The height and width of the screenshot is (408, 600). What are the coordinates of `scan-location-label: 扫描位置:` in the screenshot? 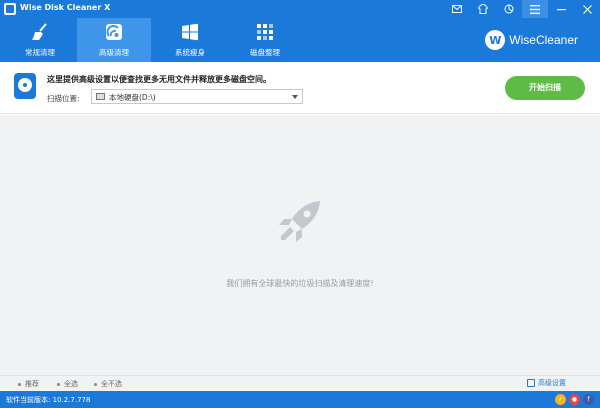 It's located at (63, 98).